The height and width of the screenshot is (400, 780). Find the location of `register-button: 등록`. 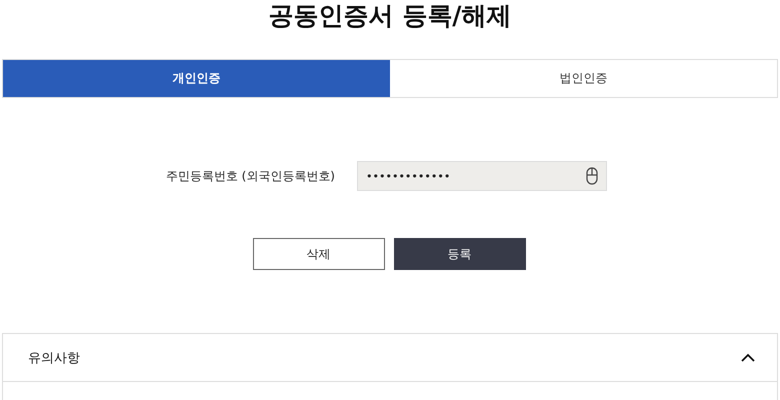

register-button: 등록 is located at coordinates (460, 254).